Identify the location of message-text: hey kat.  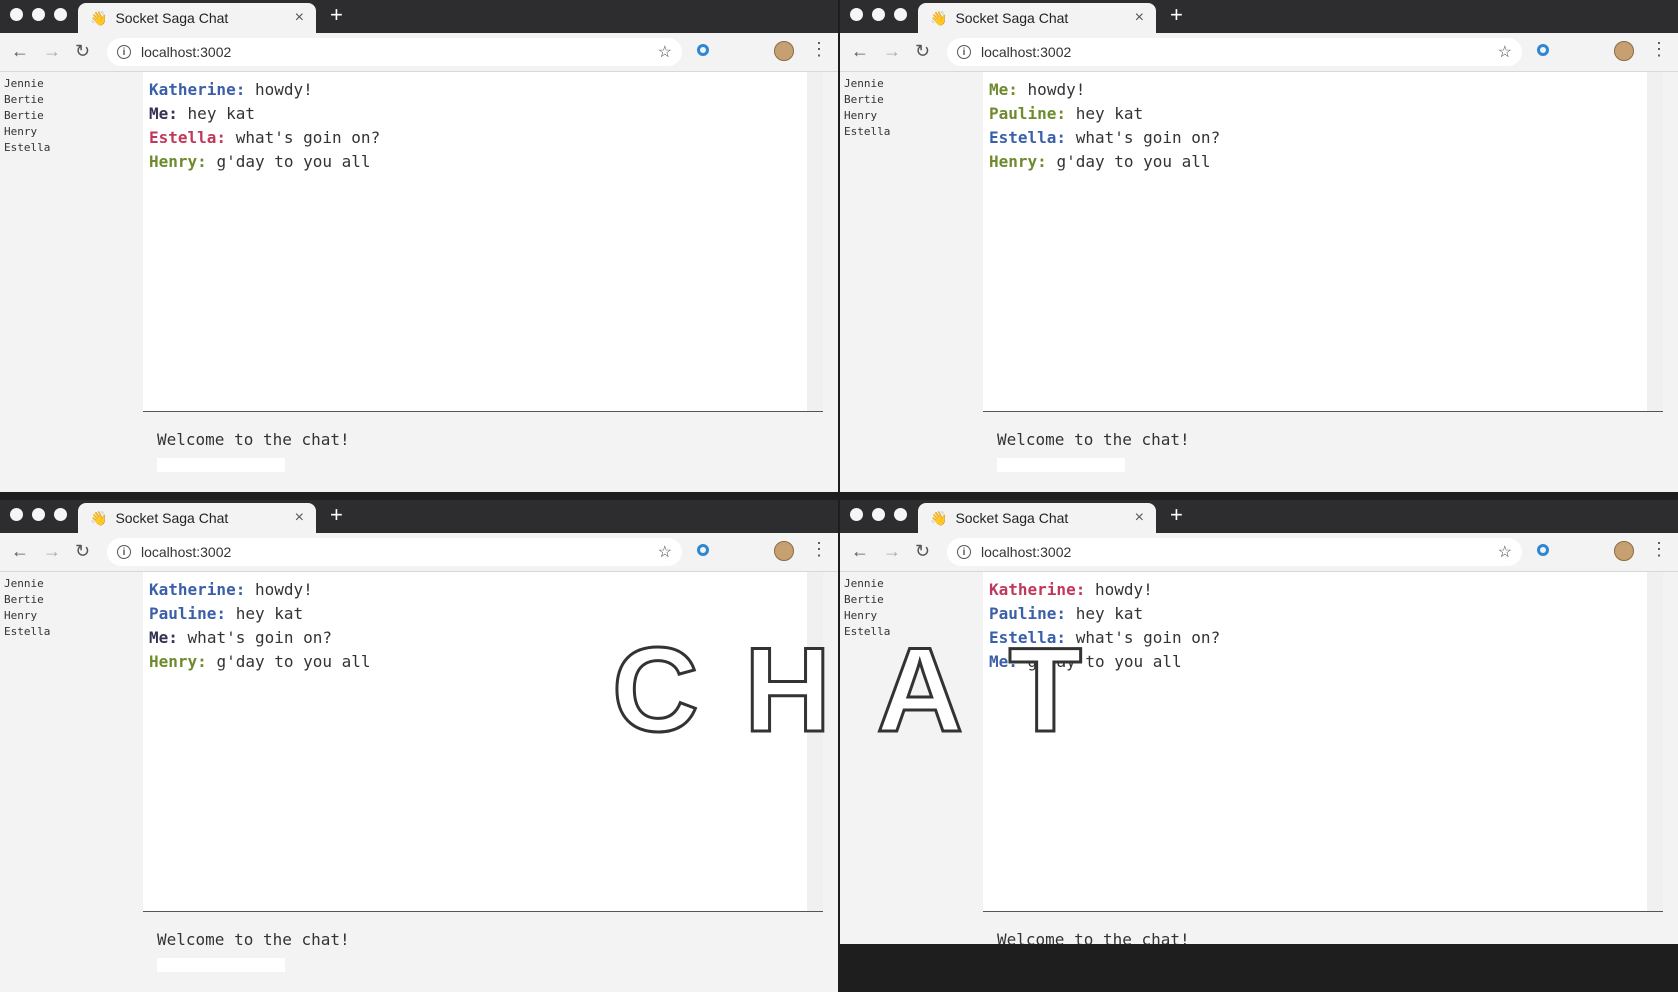
(221, 113).